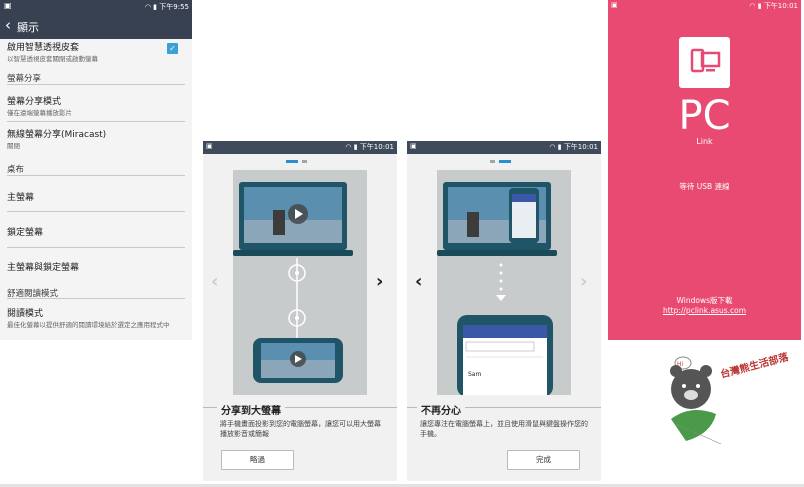  Describe the element at coordinates (43, 266) in the screenshot. I see `home-and-lock-item: 主螢幕與鎖定螢幕` at that location.